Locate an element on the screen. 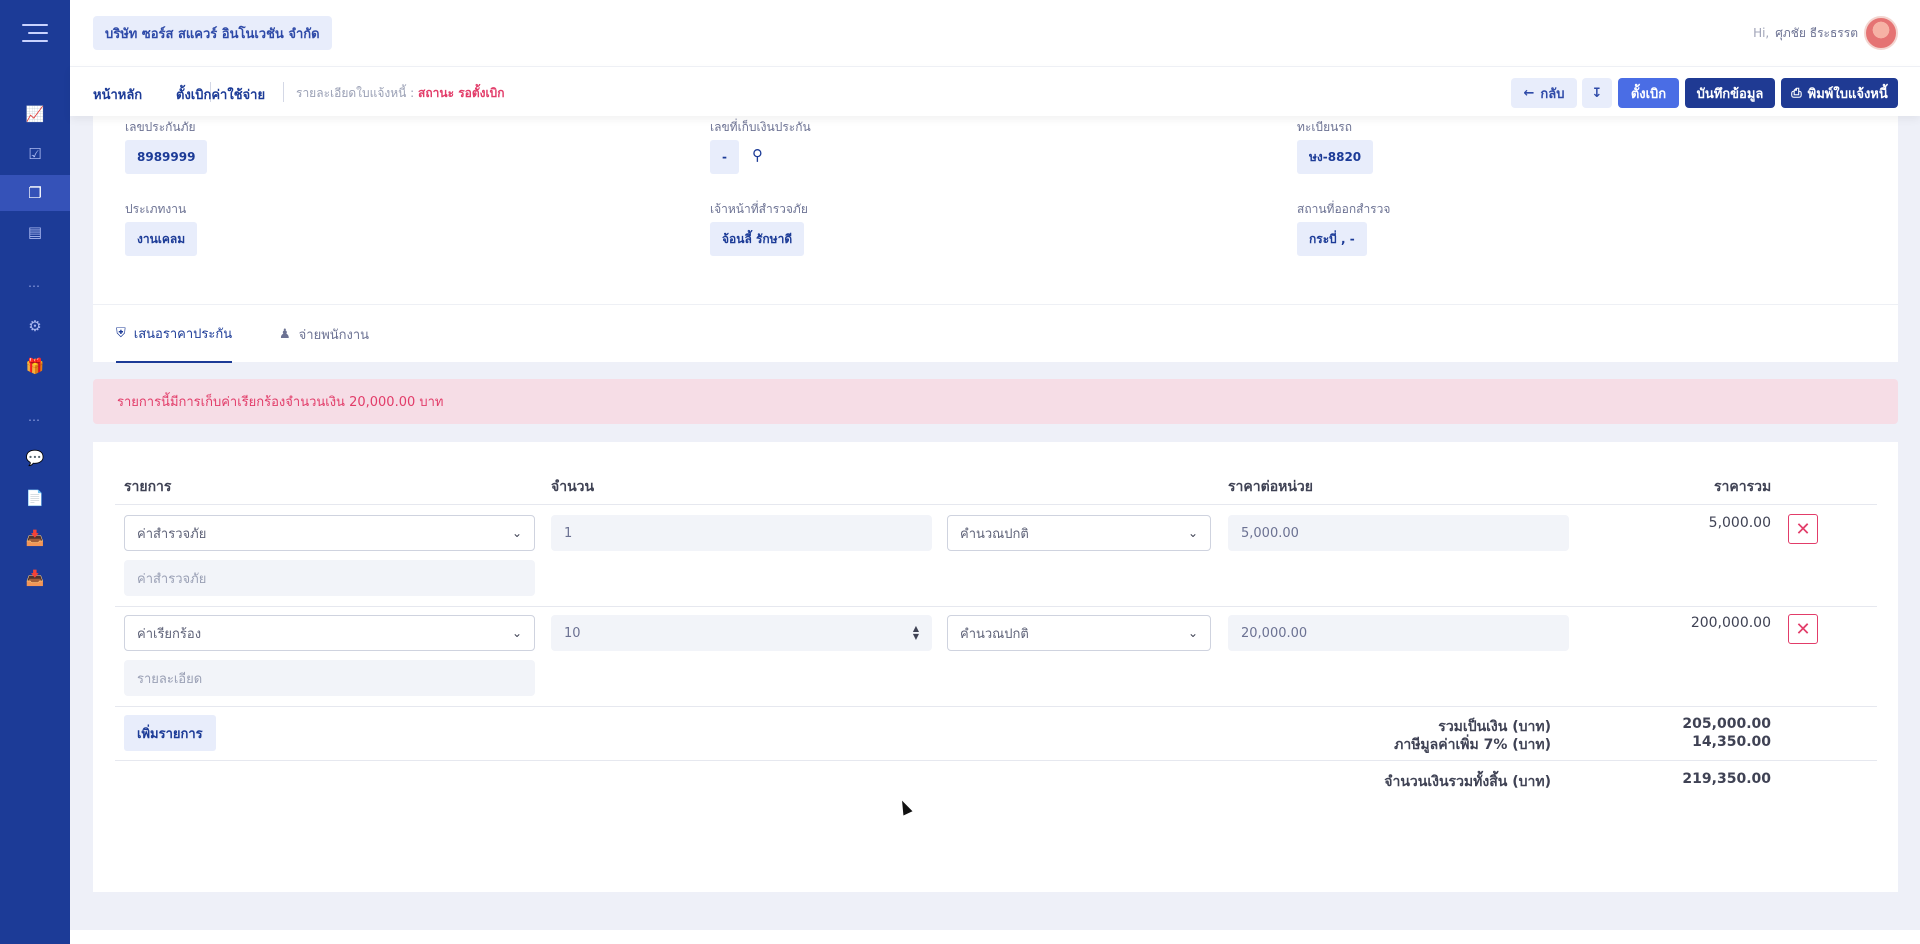 The width and height of the screenshot is (1920, 944). item-select-value: ค่าสำรวจภัย is located at coordinates (172, 534).